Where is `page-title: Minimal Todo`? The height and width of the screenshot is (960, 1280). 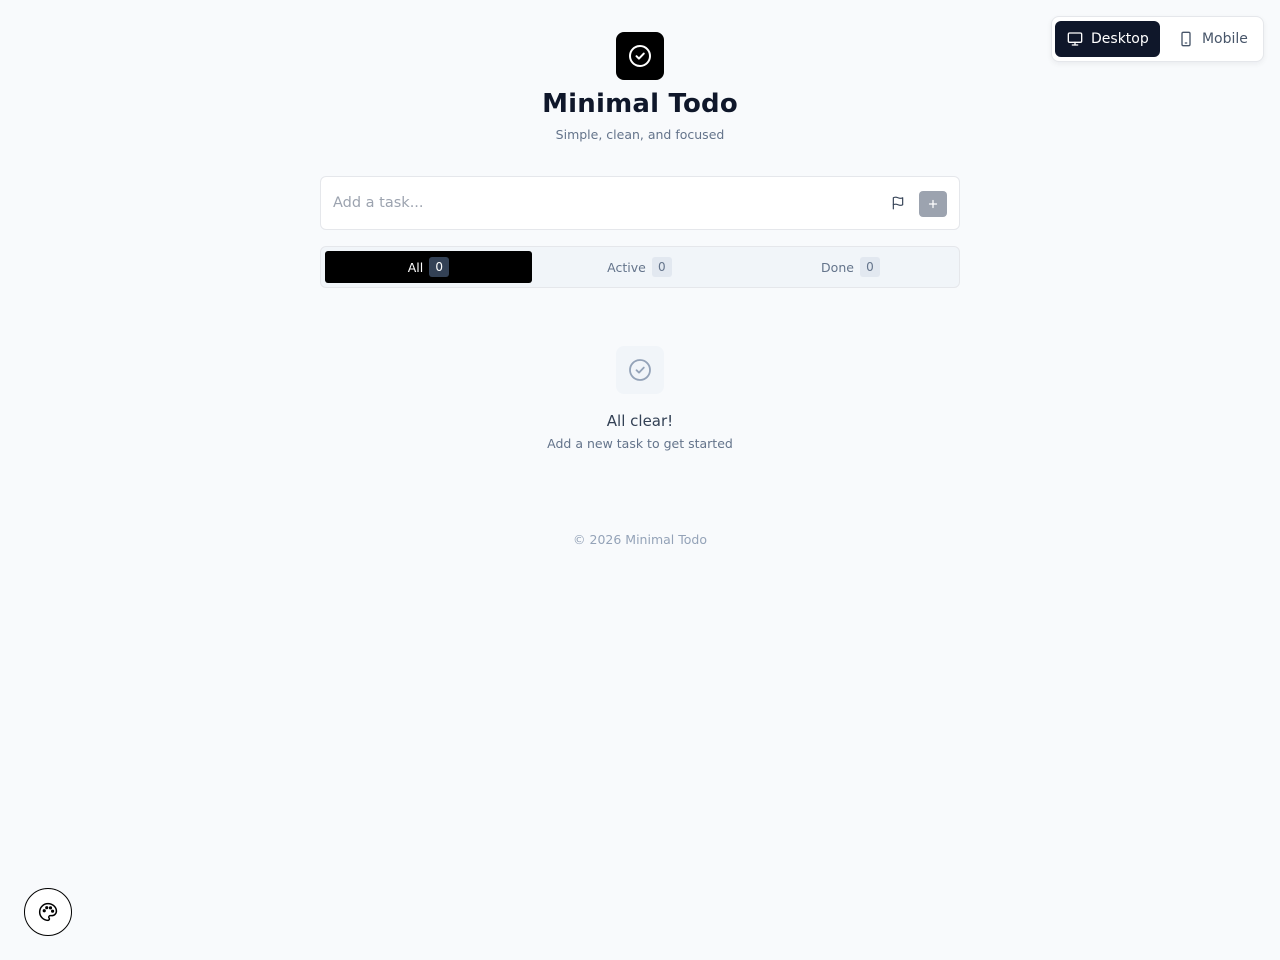
page-title: Minimal Todo is located at coordinates (640, 104).